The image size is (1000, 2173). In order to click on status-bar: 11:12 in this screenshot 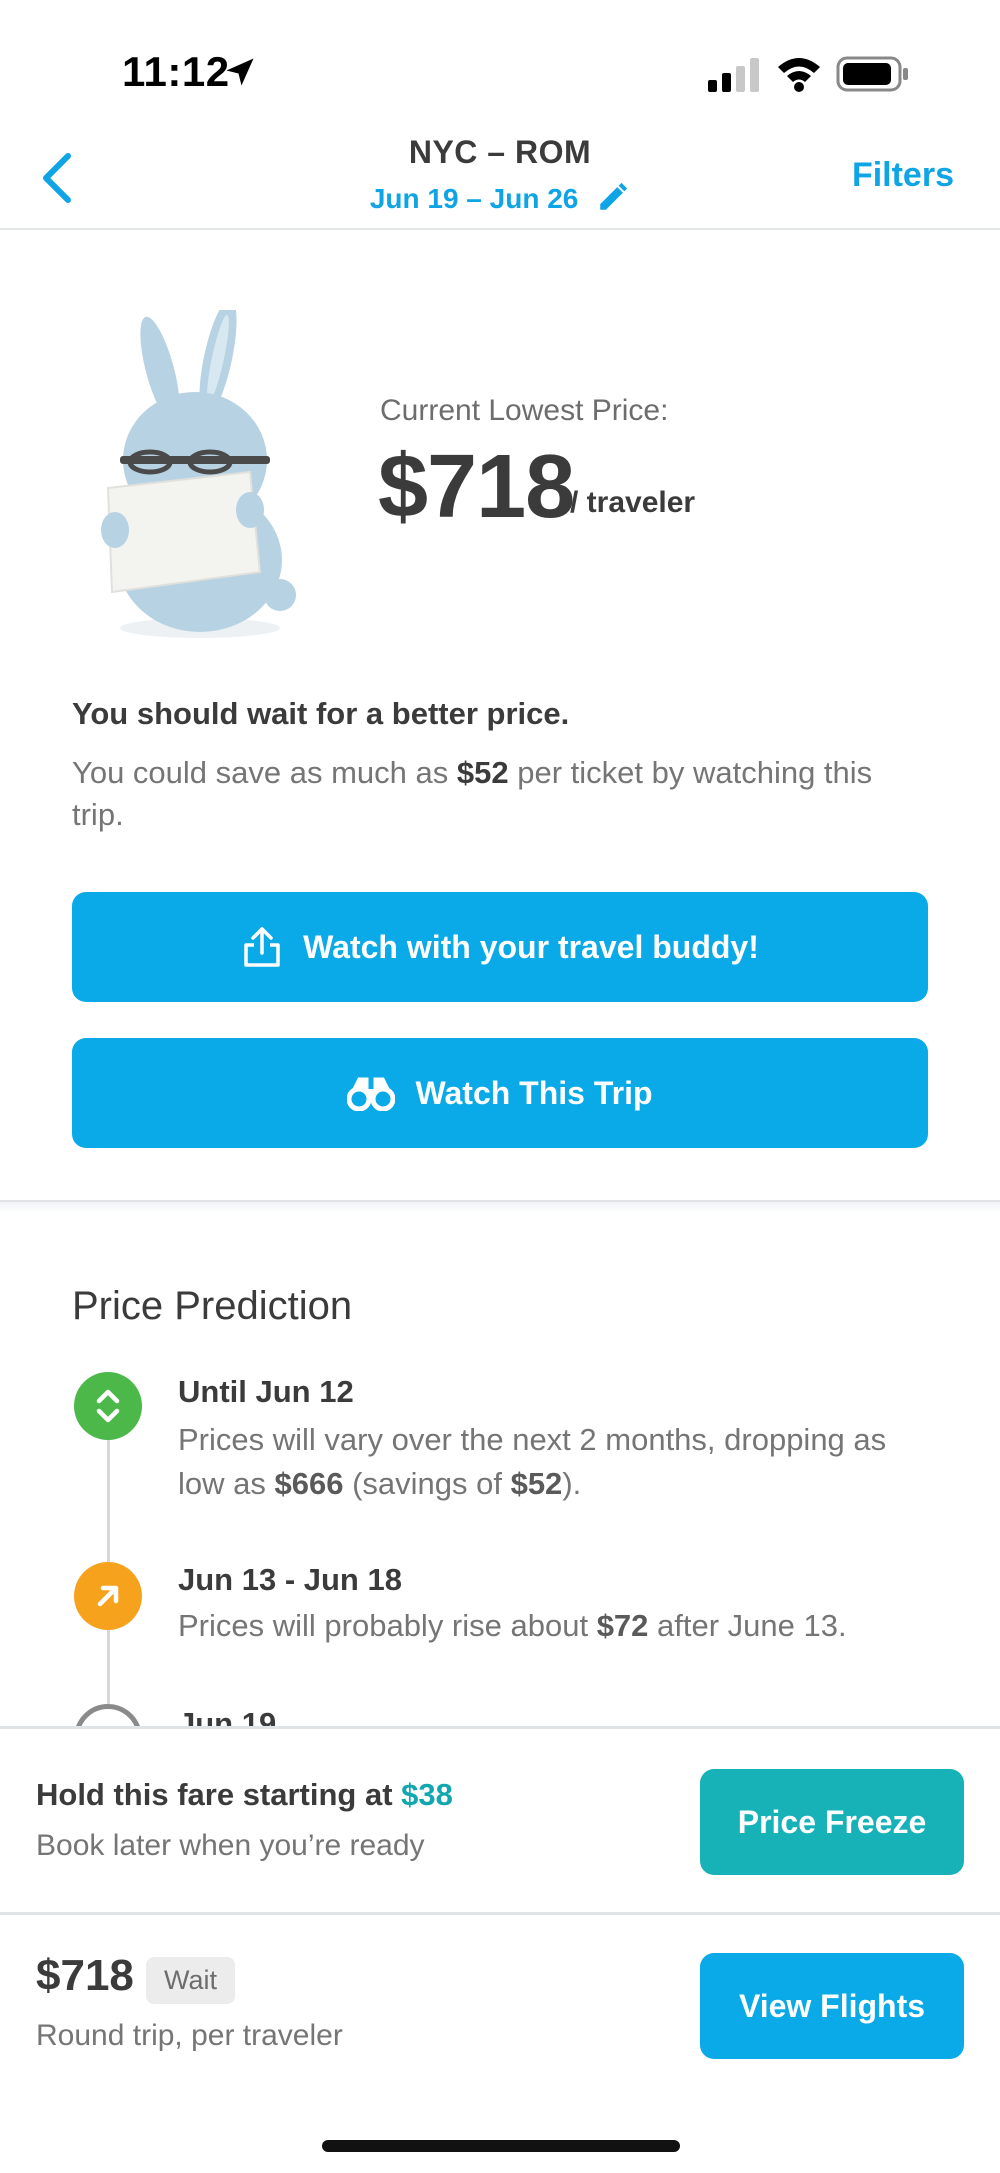, I will do `click(500, 65)`.